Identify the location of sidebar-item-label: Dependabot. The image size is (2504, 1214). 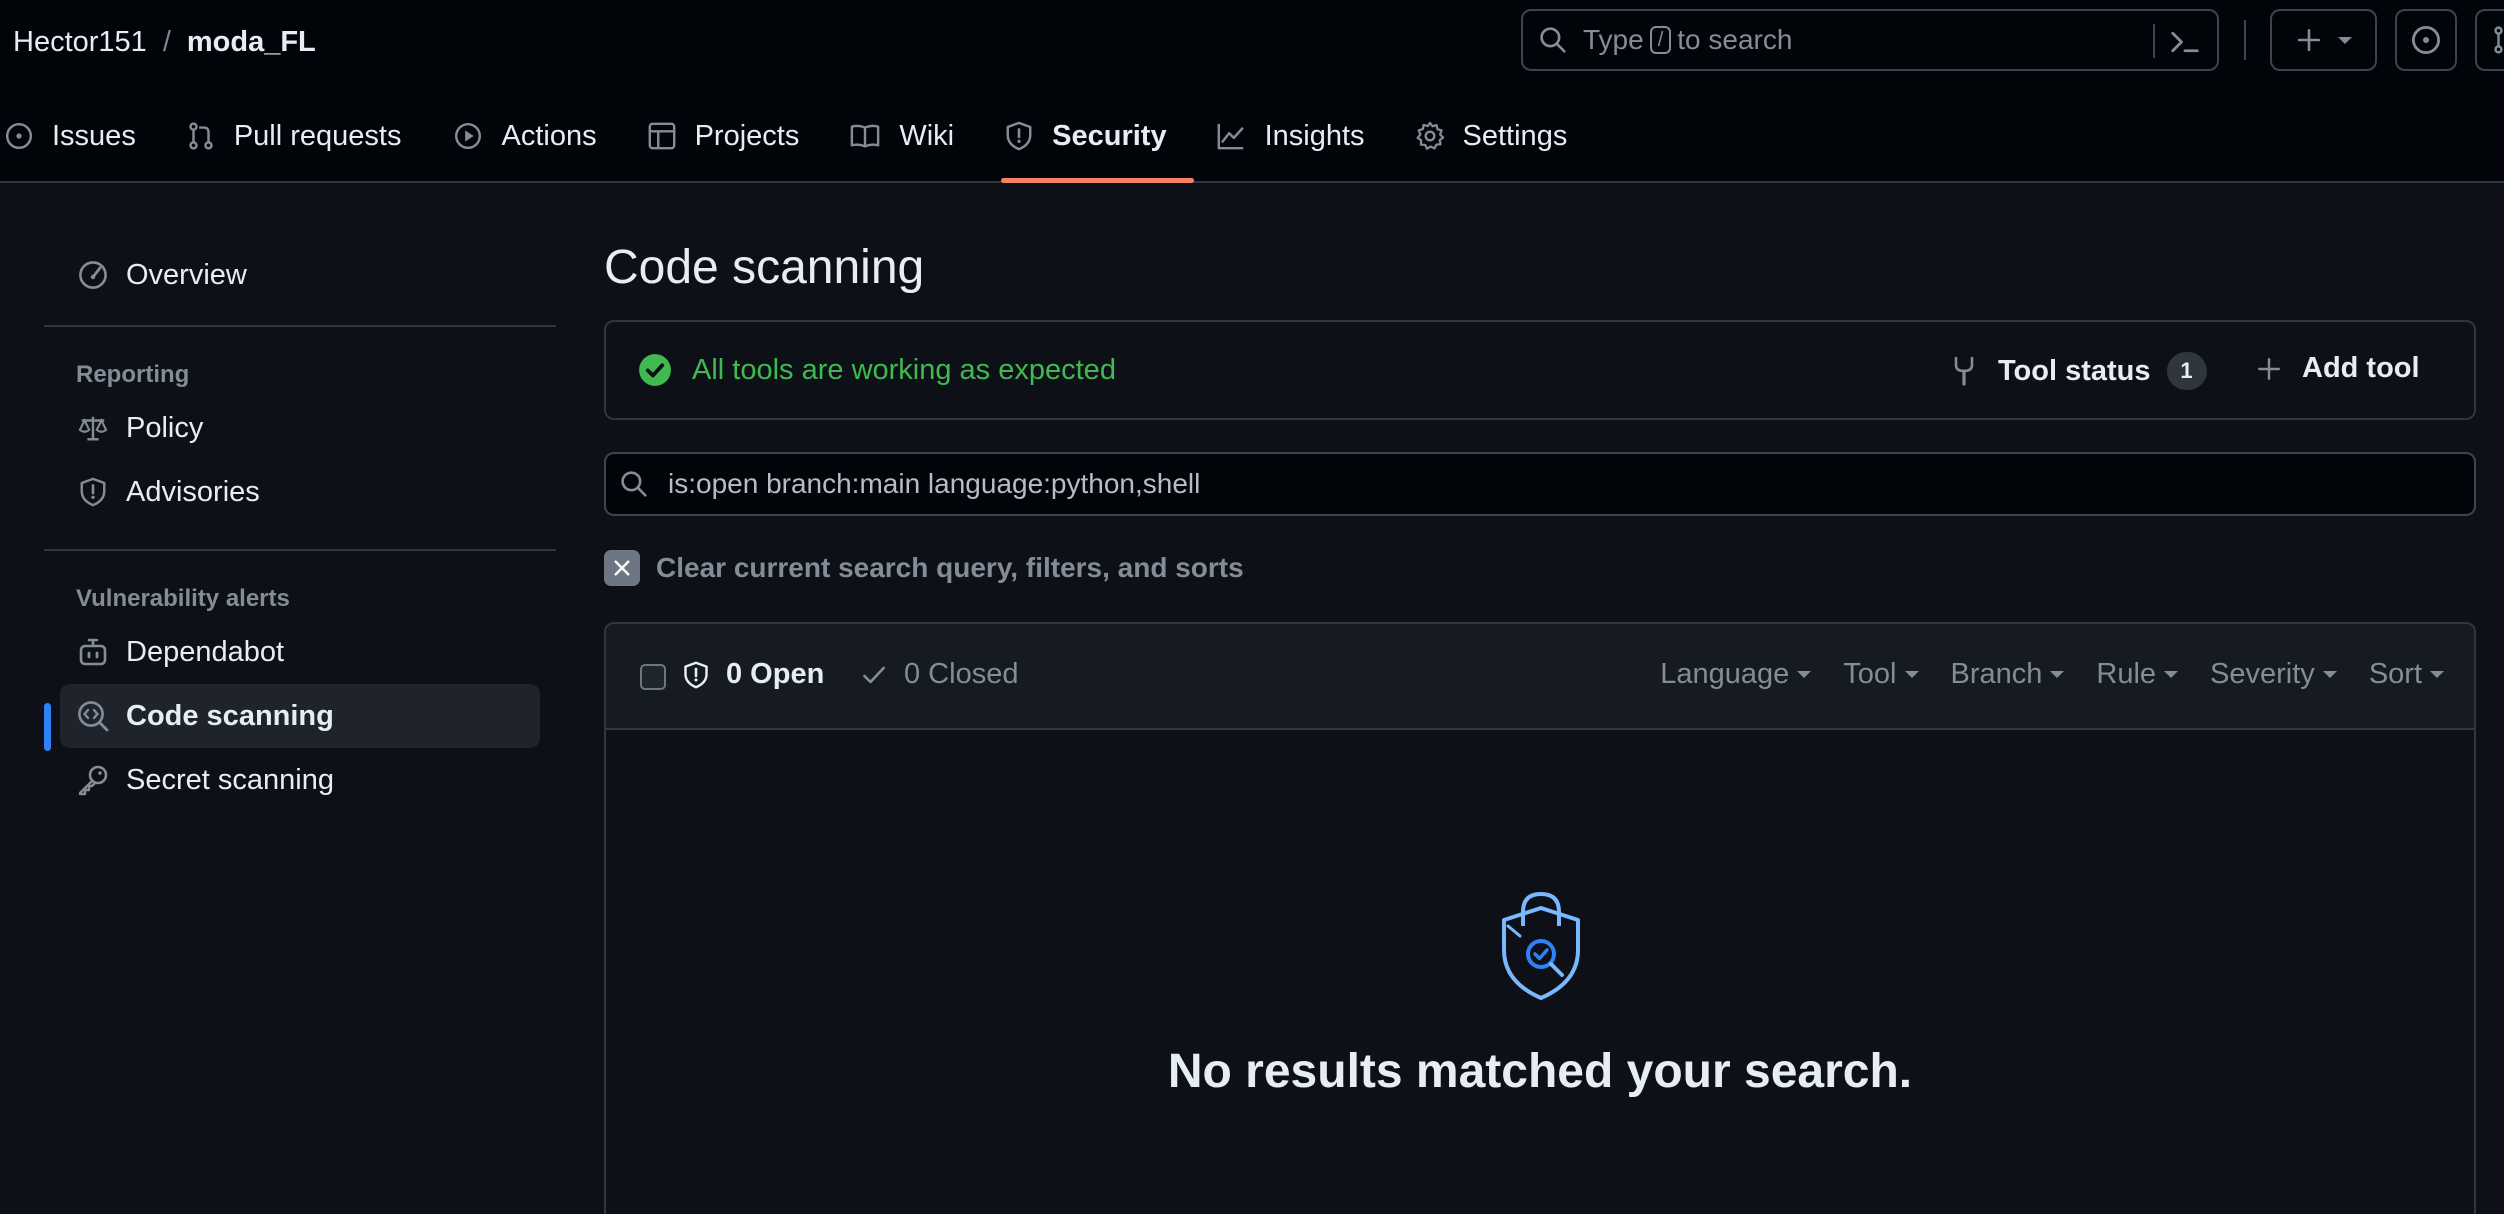
(205, 651).